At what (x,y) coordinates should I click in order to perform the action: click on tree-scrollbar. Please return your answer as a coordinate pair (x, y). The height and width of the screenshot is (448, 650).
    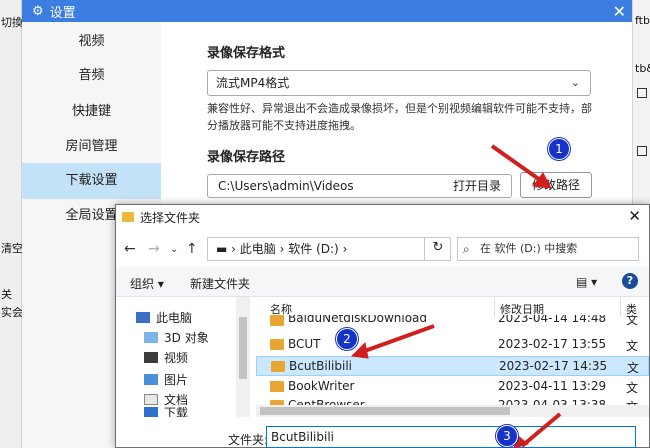
    Looking at the image, I should click on (243, 357).